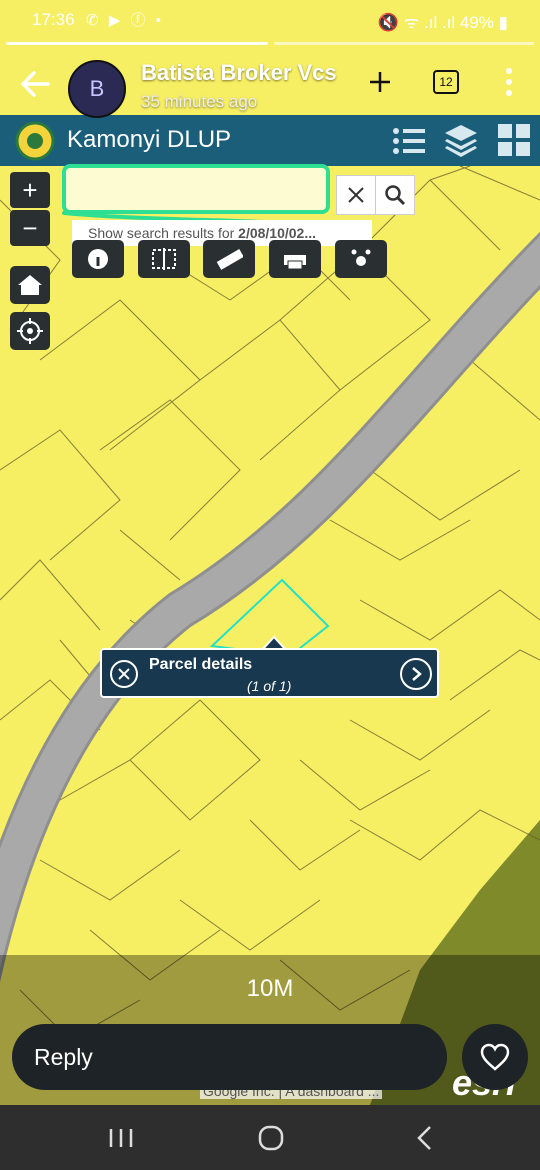 Image resolution: width=540 pixels, height=1170 pixels. What do you see at coordinates (239, 73) in the screenshot?
I see `poster-name: Batista Broker Vcs` at bounding box center [239, 73].